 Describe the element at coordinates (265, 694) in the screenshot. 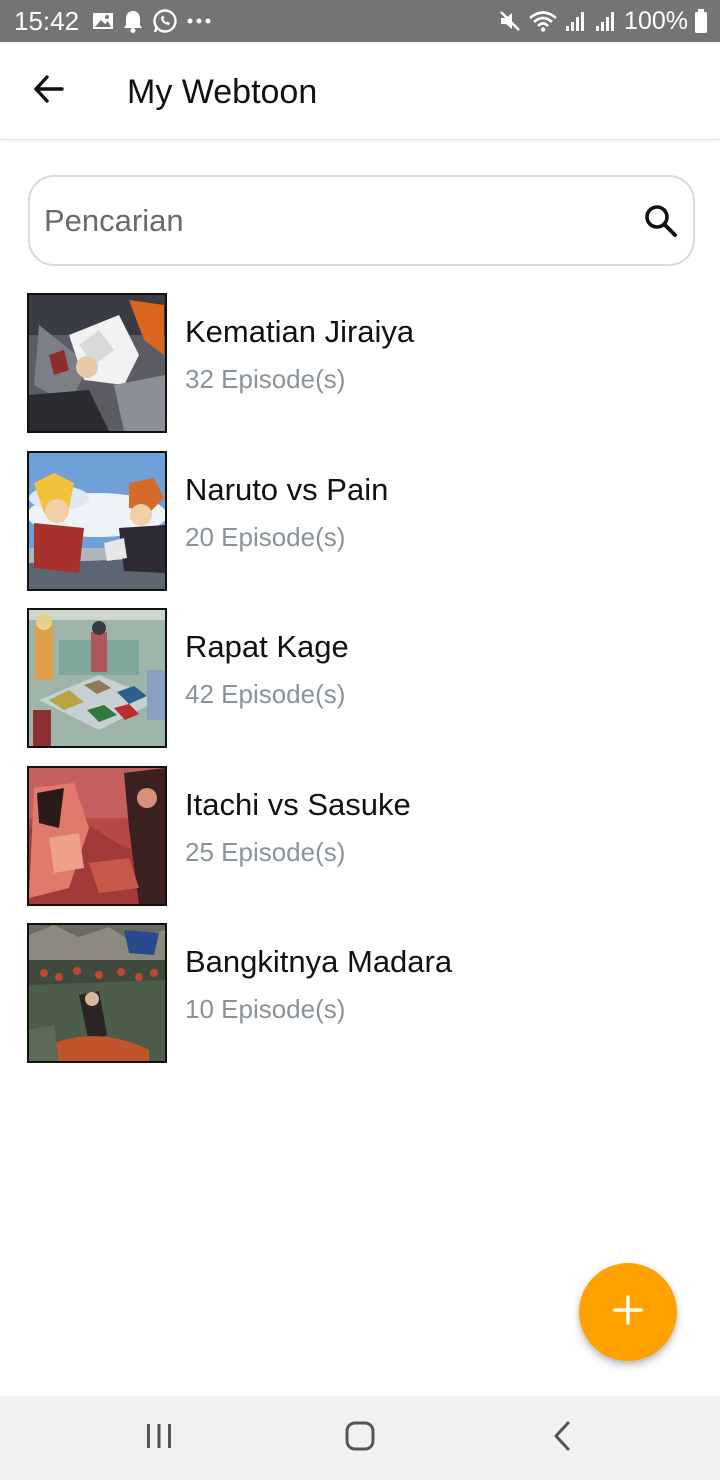

I see `webtoon-episode-count: 42 Episode(s)` at that location.